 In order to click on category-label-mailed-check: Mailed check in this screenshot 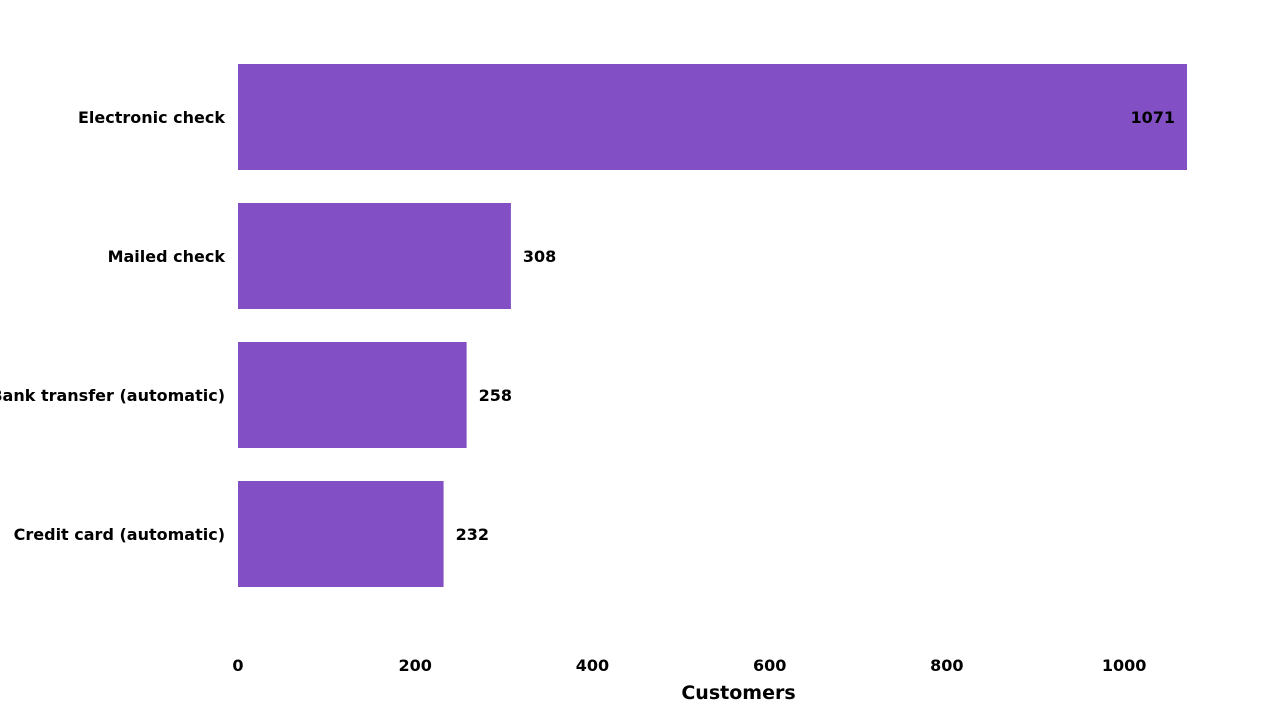, I will do `click(167, 256)`.